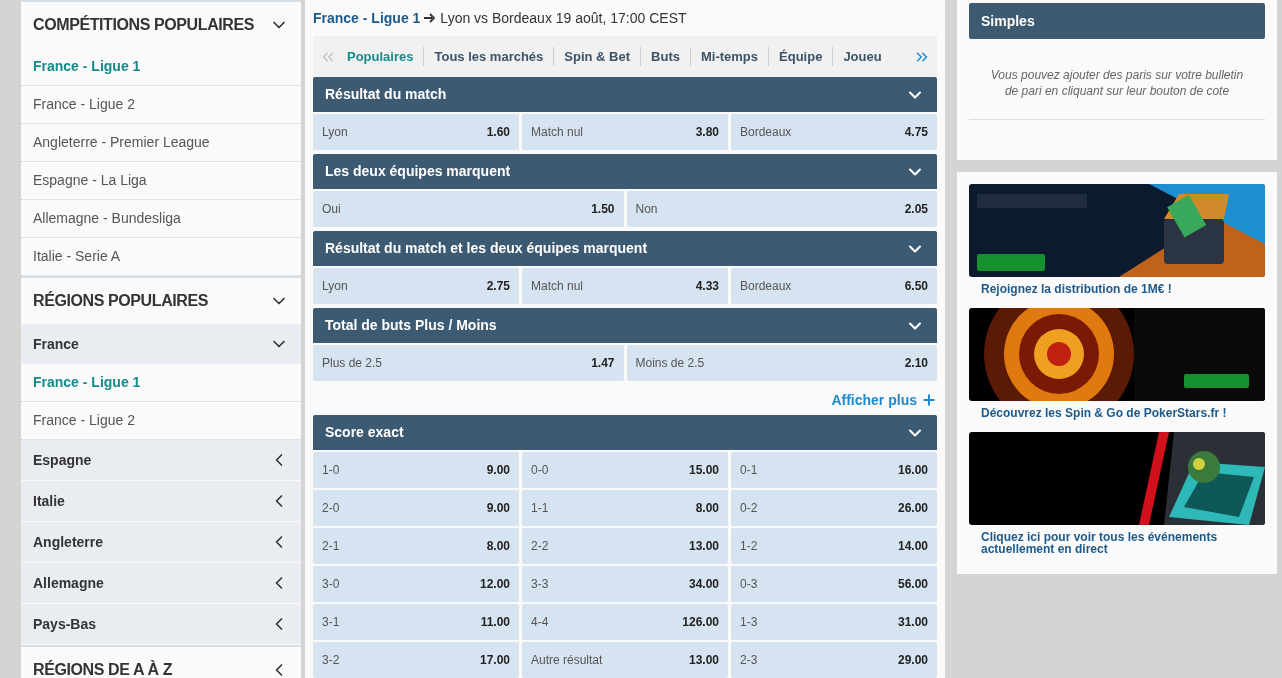 The height and width of the screenshot is (678, 1282). Describe the element at coordinates (416, 132) in the screenshot. I see `odds-button: Lyon 1.60` at that location.